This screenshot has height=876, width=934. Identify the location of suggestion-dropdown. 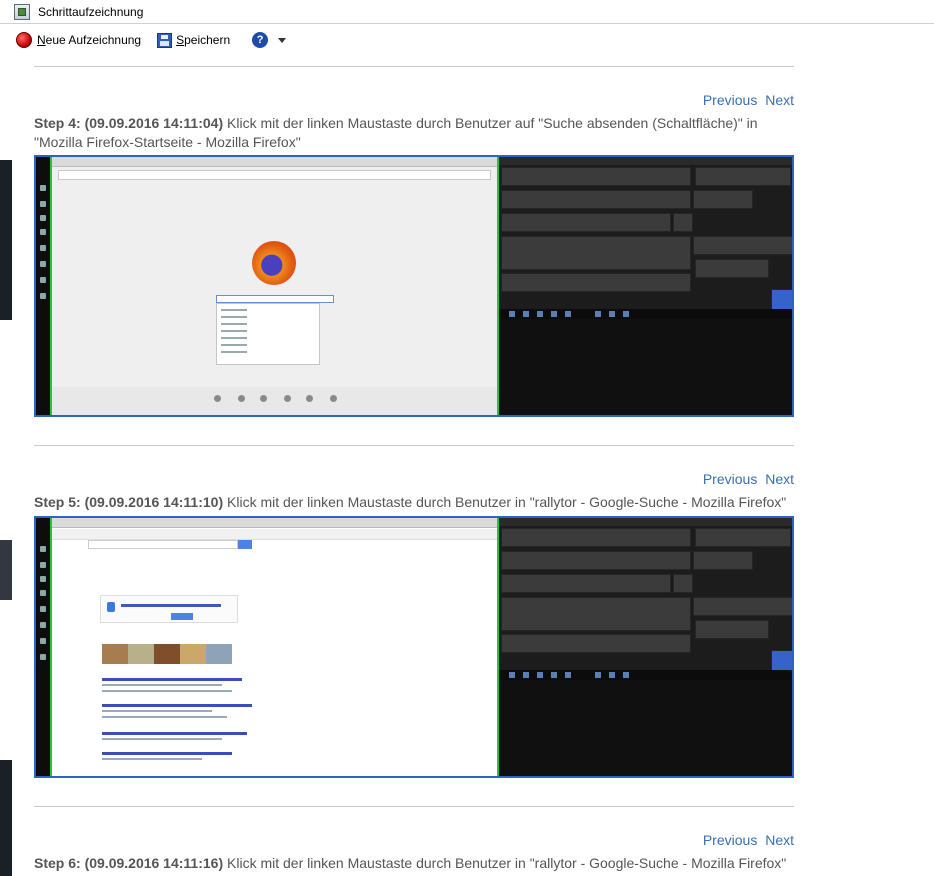
(268, 334).